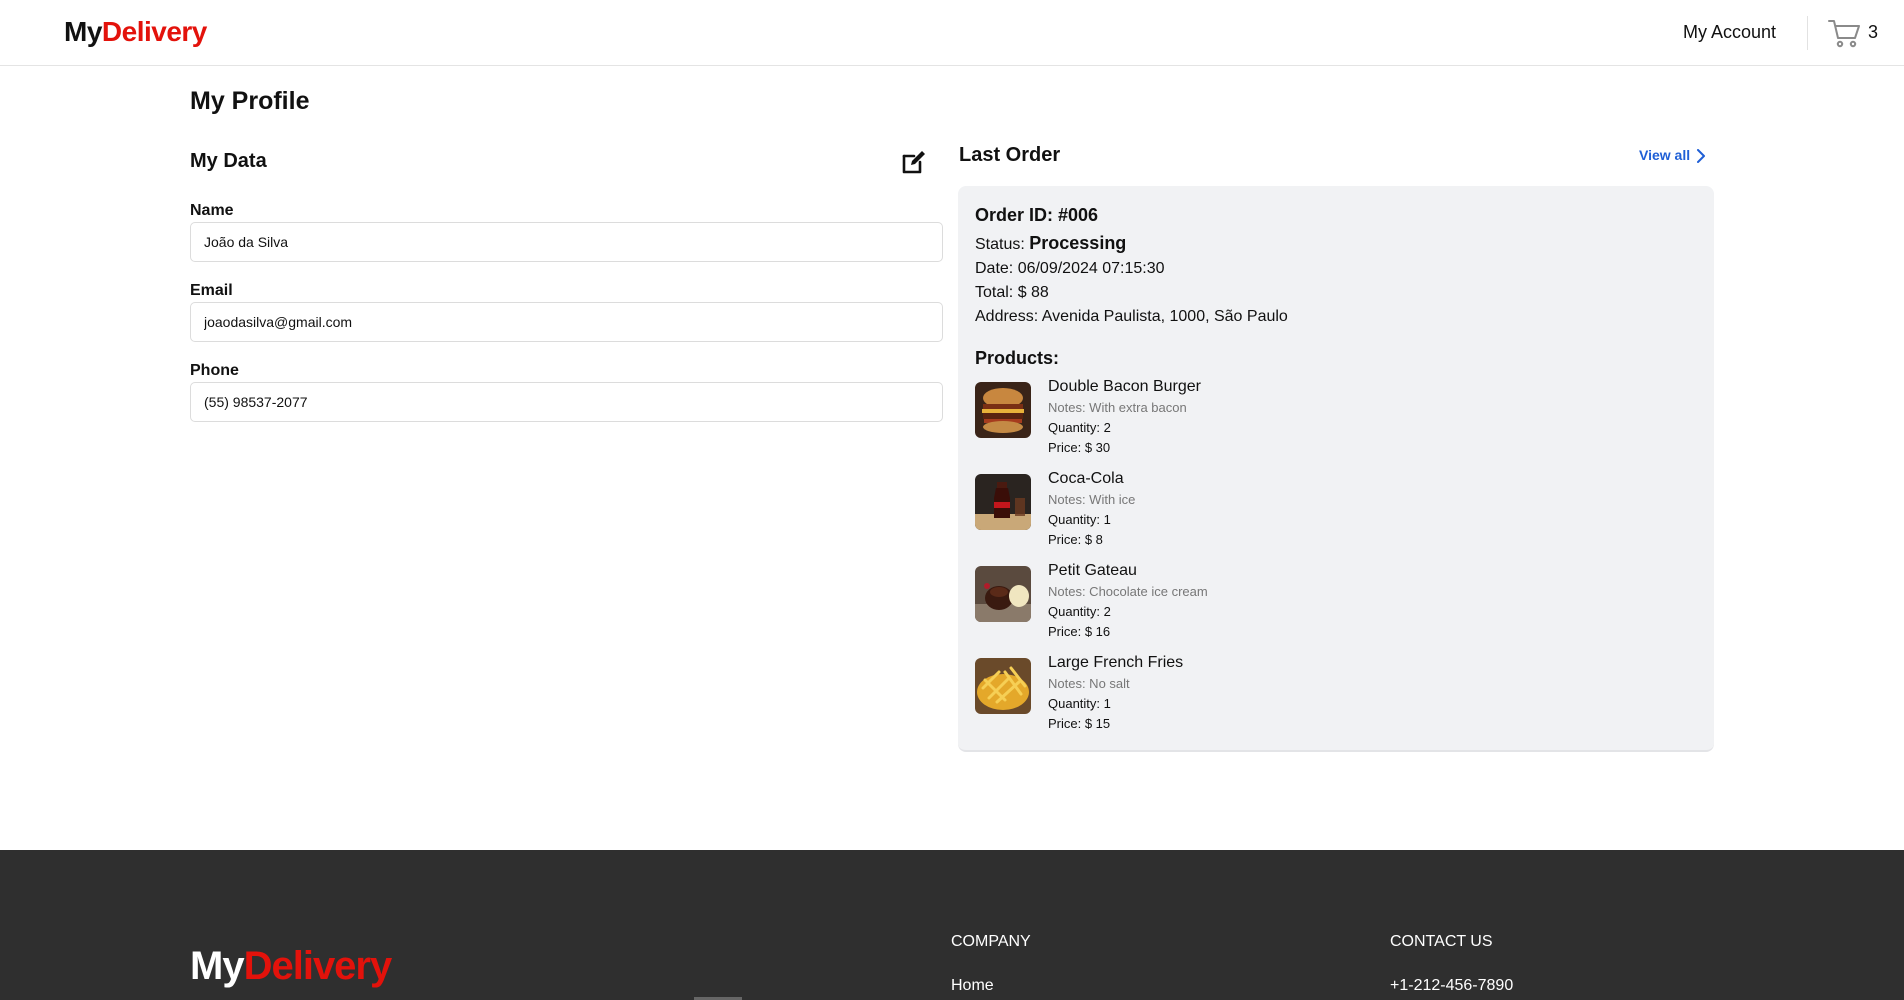  I want to click on french-fries-image, so click(1003, 686).